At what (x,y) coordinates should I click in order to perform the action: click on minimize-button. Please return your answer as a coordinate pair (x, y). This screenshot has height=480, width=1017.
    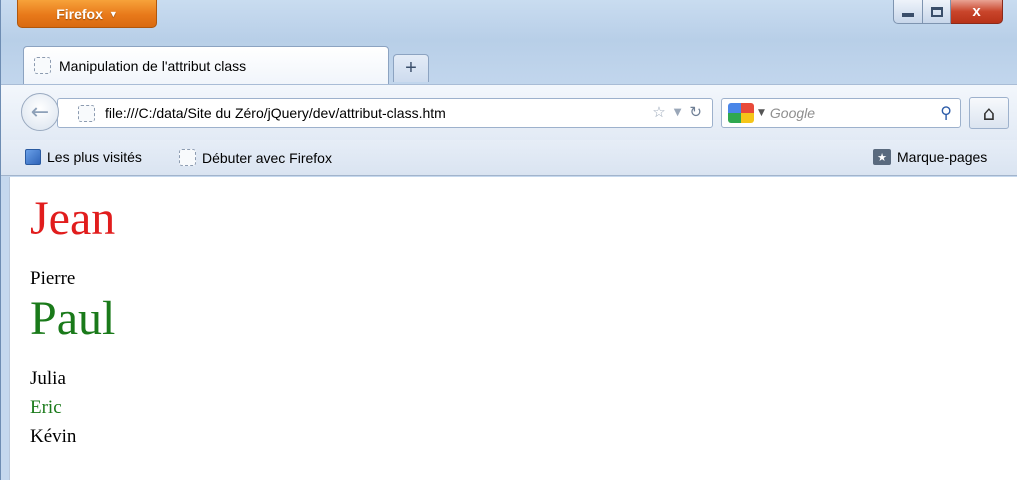
    Looking at the image, I should click on (908, 12).